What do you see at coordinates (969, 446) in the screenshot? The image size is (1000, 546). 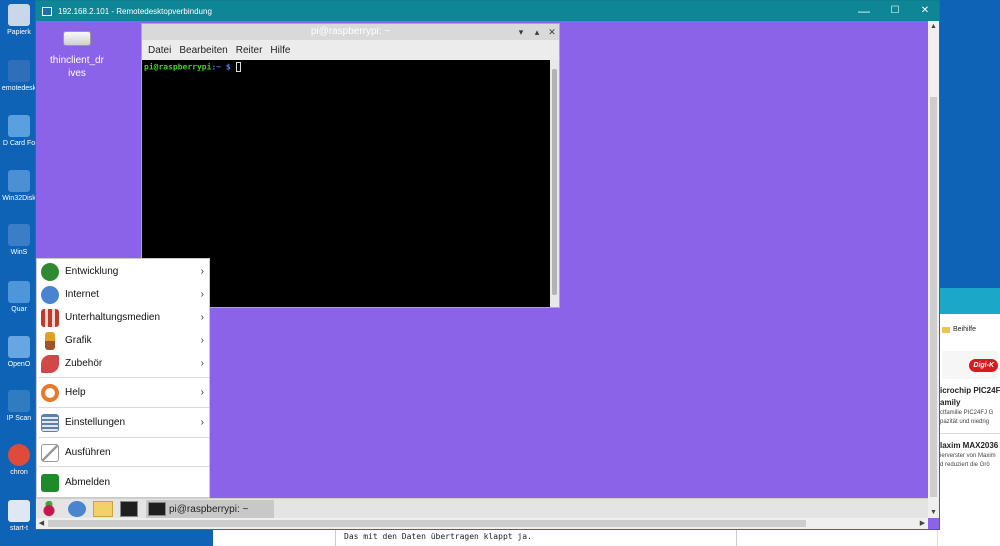 I see `news-item-title: laxim MAX2036` at bounding box center [969, 446].